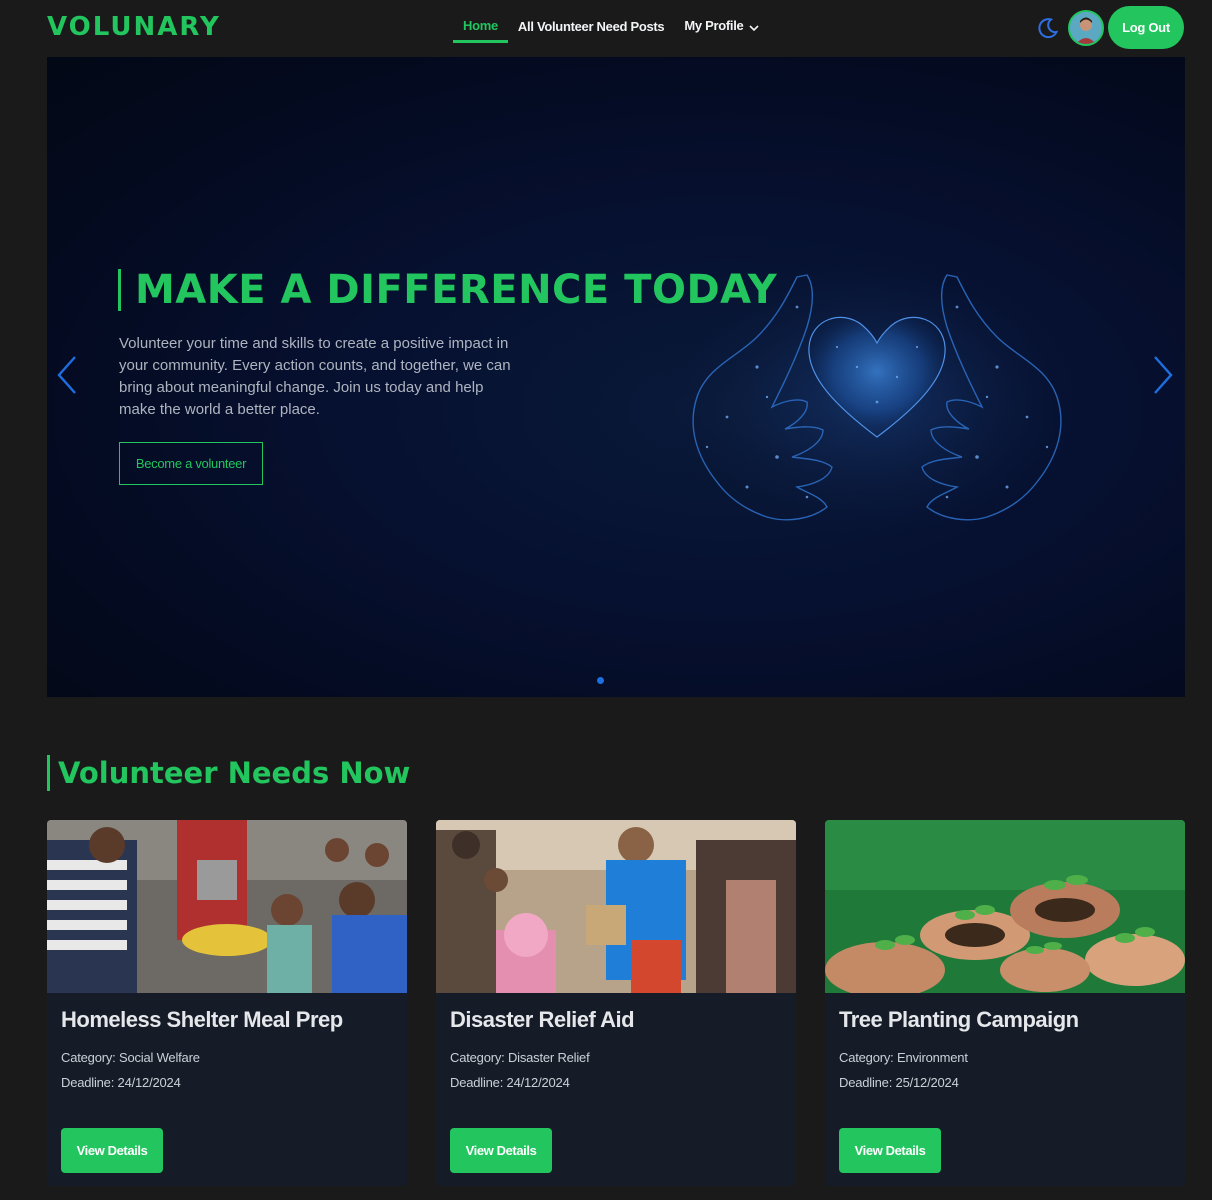  I want to click on nav-all-posts: All Volunteer Need Posts, so click(591, 26).